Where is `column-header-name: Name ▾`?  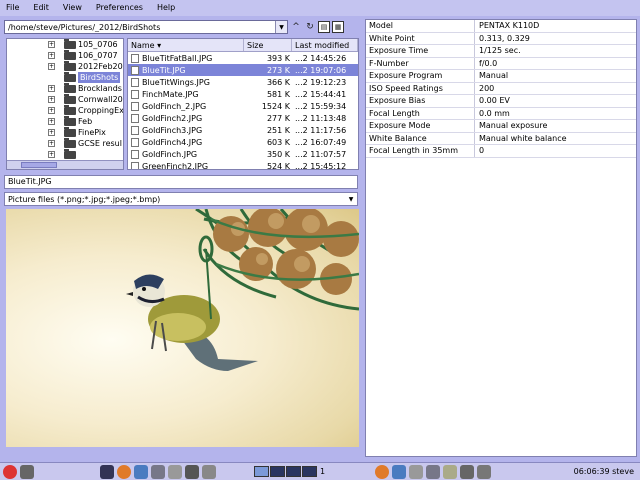 column-header-name: Name ▾ is located at coordinates (186, 45).